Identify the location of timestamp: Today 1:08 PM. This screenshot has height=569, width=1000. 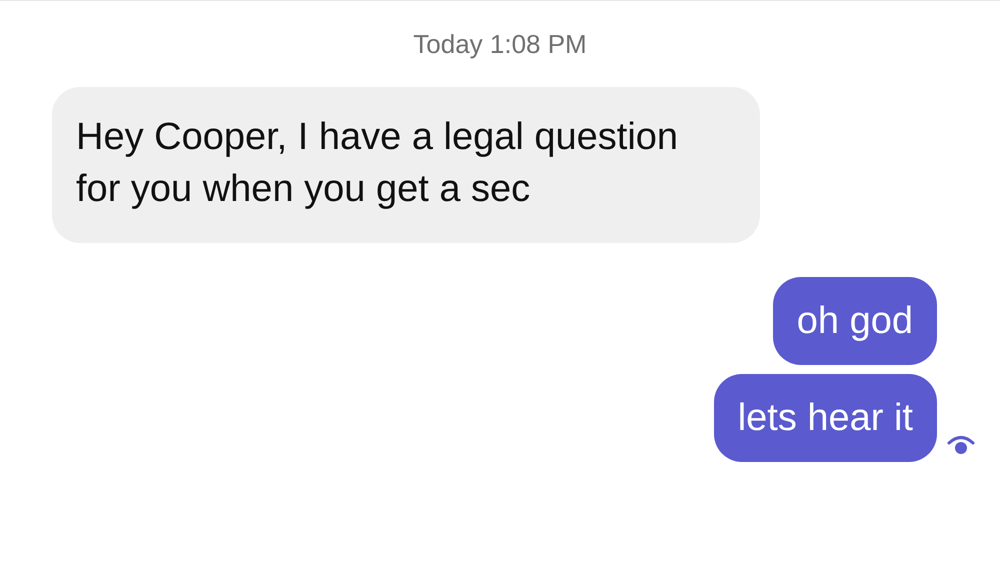
(500, 44).